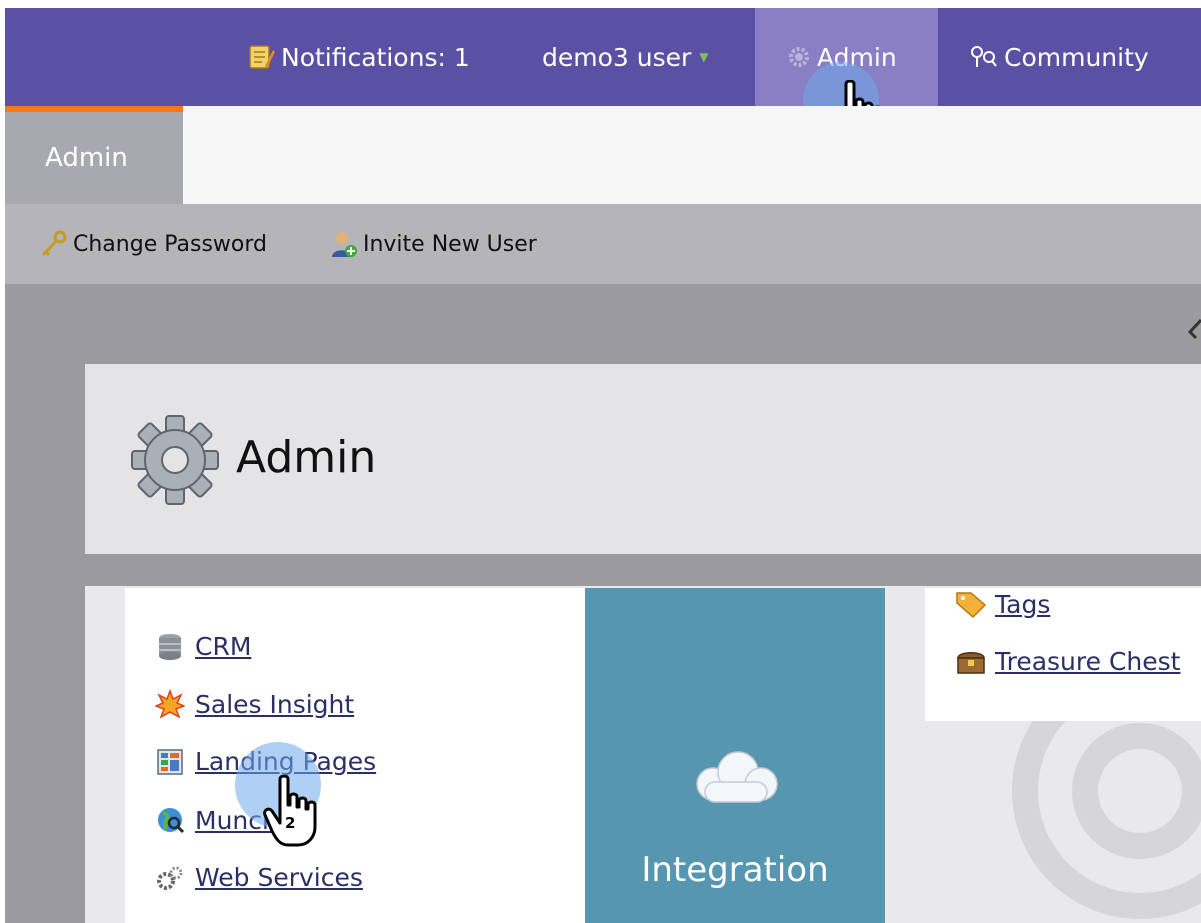 This screenshot has width=1201, height=923. Describe the element at coordinates (54, 243) in the screenshot. I see `key-icon` at that location.